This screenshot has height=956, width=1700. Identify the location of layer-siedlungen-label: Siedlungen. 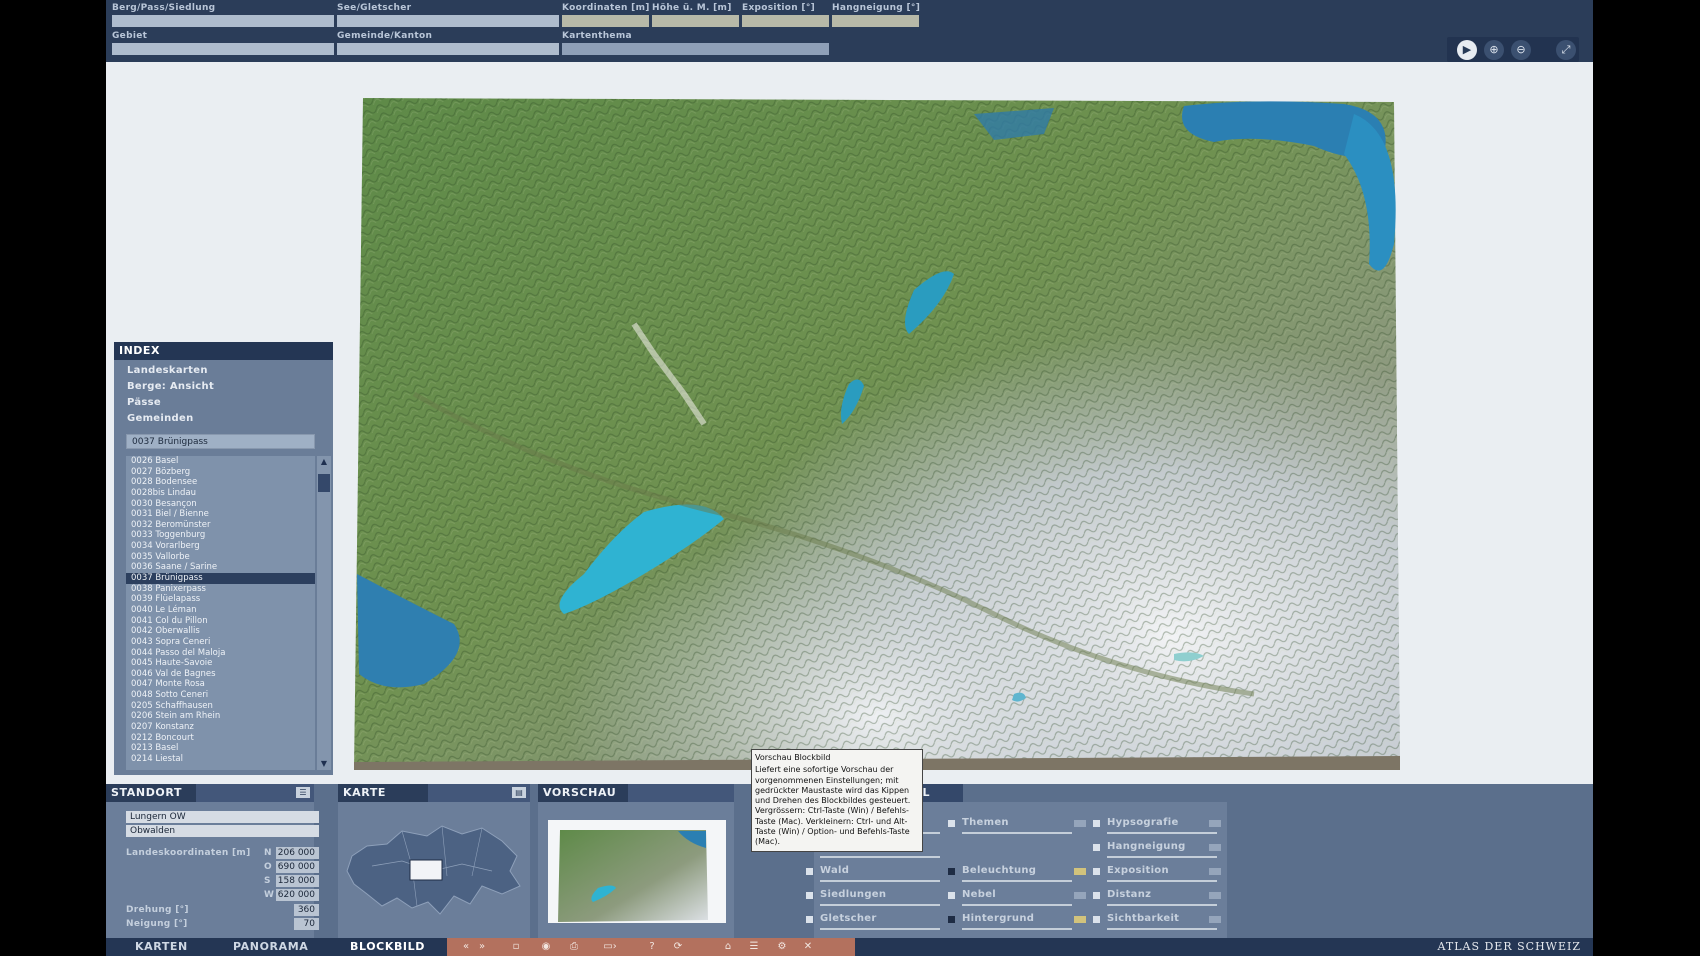
(853, 894).